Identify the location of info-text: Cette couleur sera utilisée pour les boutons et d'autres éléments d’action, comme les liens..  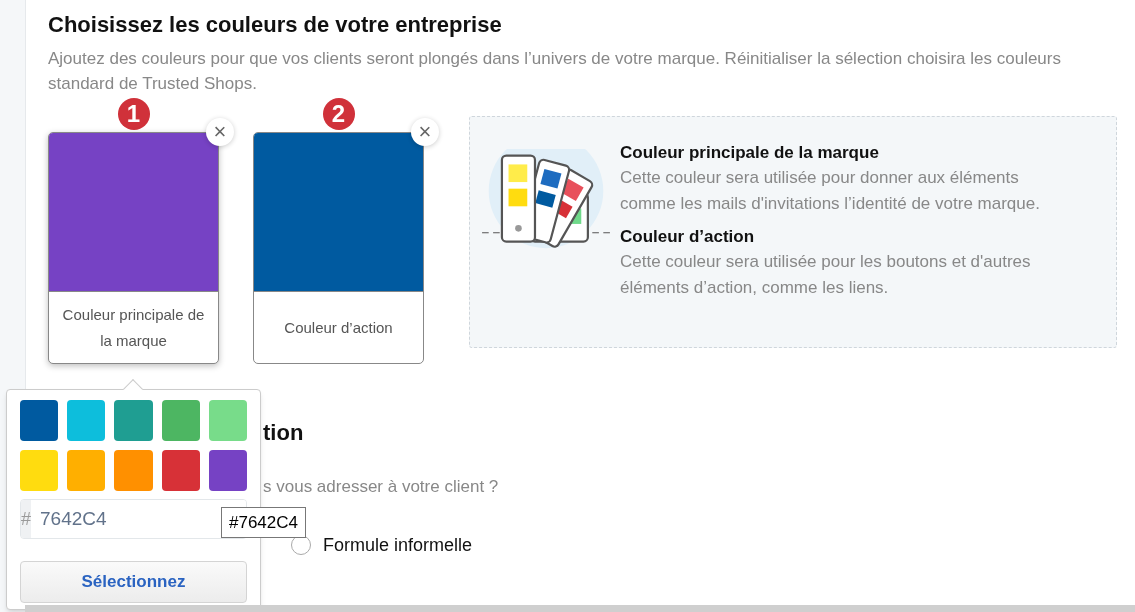
(826, 275).